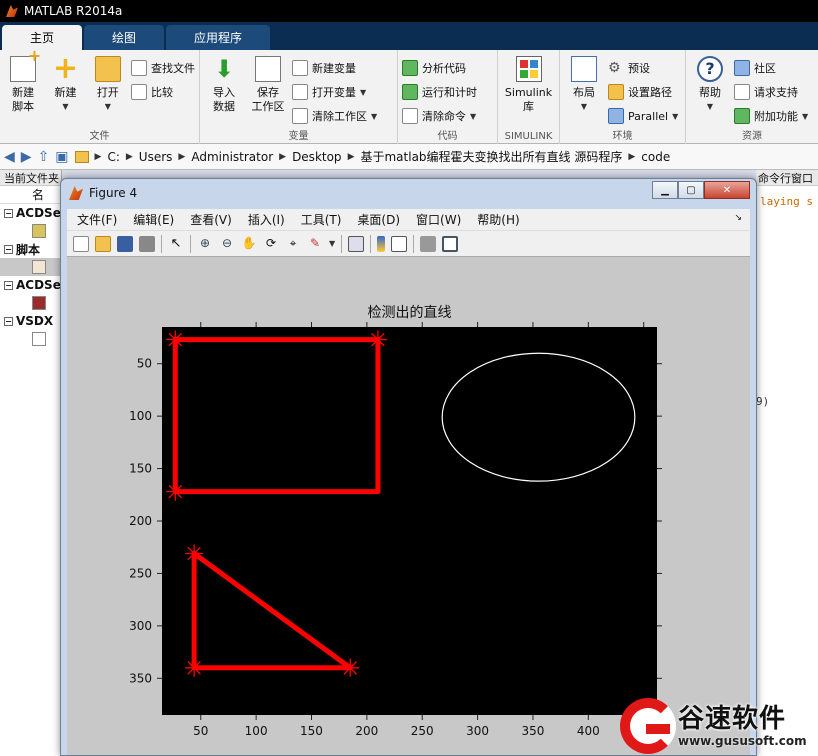  Describe the element at coordinates (356, 243) in the screenshot. I see `link-plot-icon` at that location.